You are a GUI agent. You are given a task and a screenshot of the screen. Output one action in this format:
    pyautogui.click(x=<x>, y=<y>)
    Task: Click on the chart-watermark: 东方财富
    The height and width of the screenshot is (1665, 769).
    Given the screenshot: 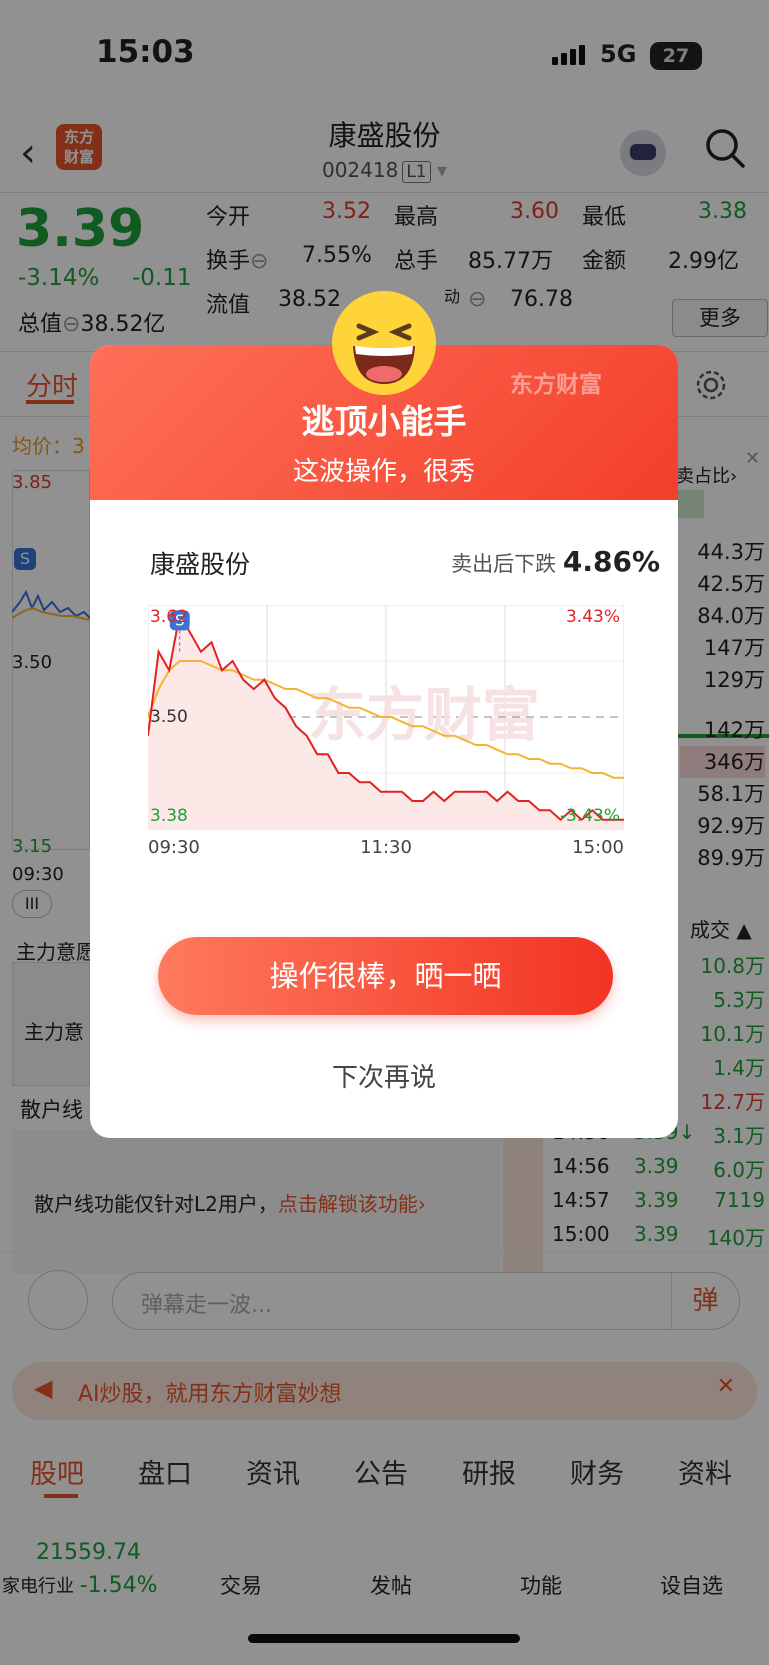 What is the action you would take?
    pyautogui.click(x=424, y=715)
    